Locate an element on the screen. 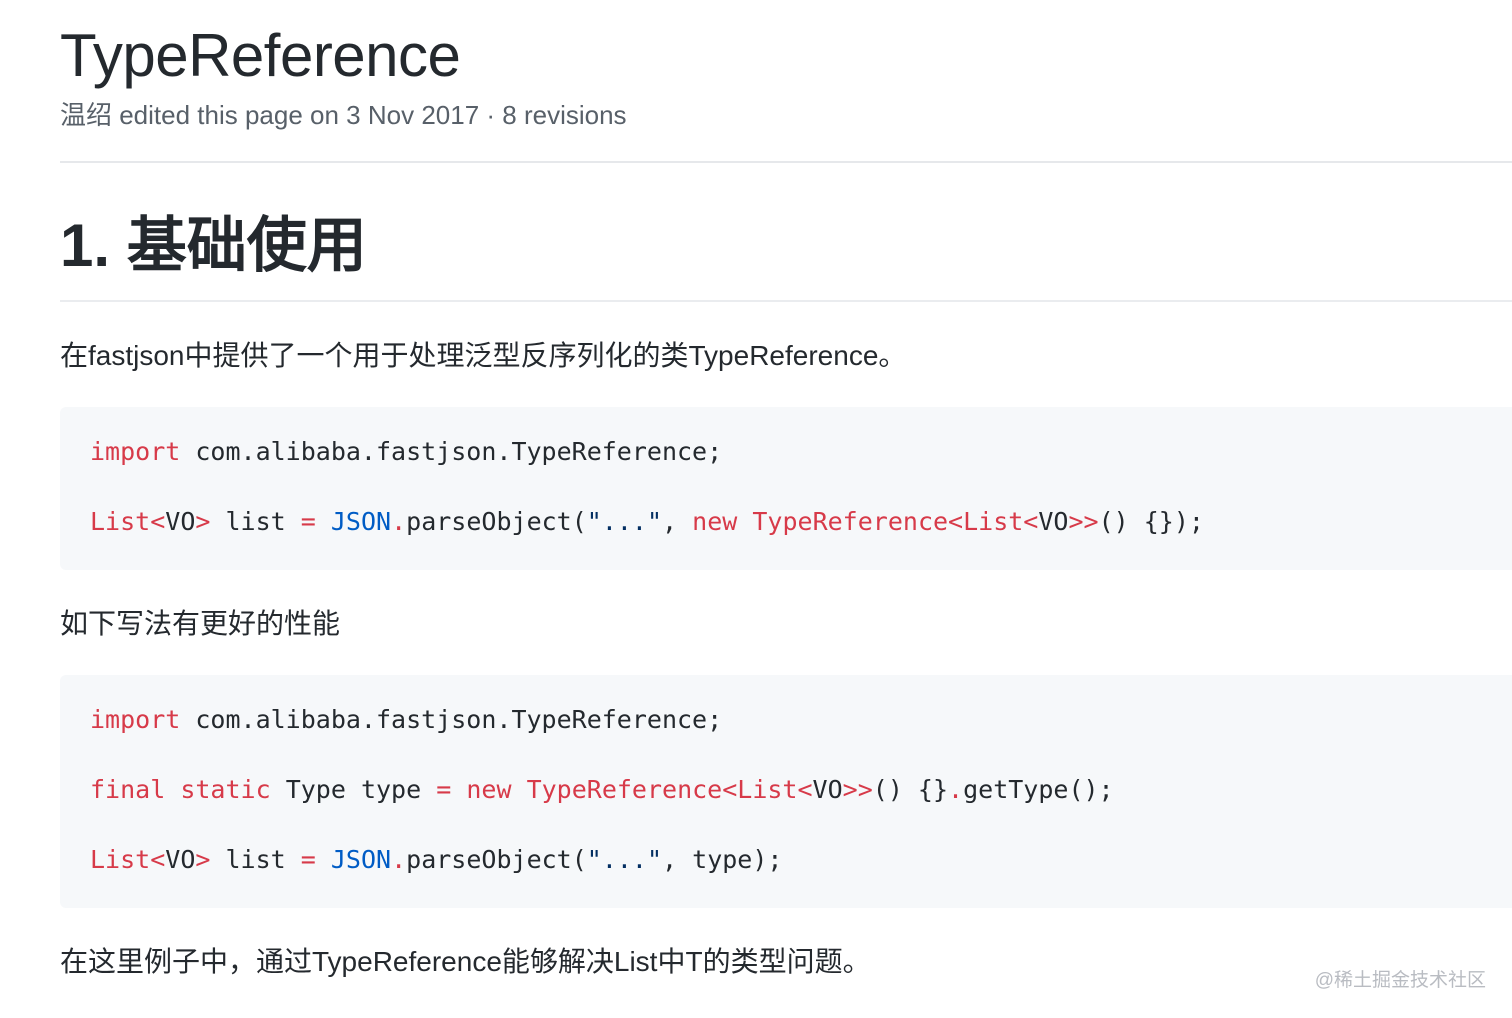 This screenshot has height=1018, width=1512. code-text: Type type is located at coordinates (353, 789).